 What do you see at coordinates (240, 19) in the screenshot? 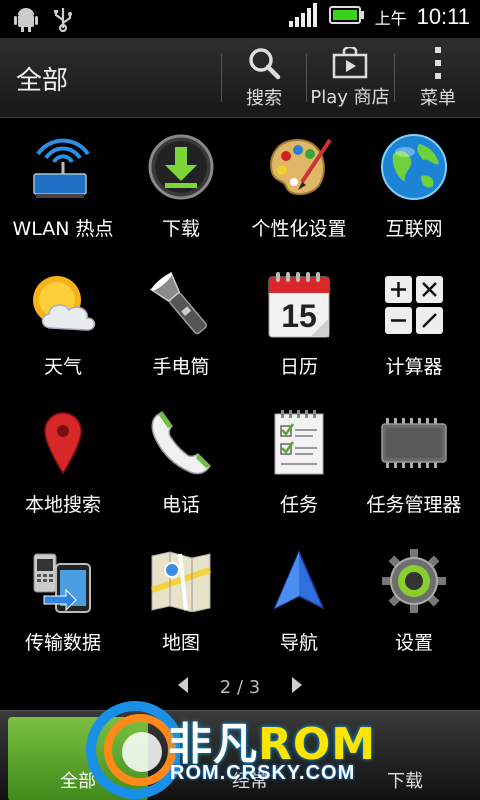
I see `status-bar: 上午 10:11` at bounding box center [240, 19].